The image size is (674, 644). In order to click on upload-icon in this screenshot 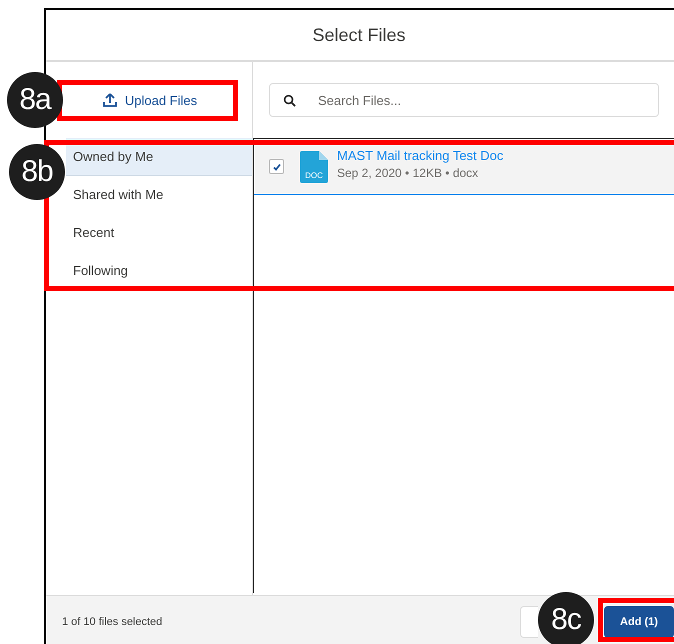, I will do `click(109, 100)`.